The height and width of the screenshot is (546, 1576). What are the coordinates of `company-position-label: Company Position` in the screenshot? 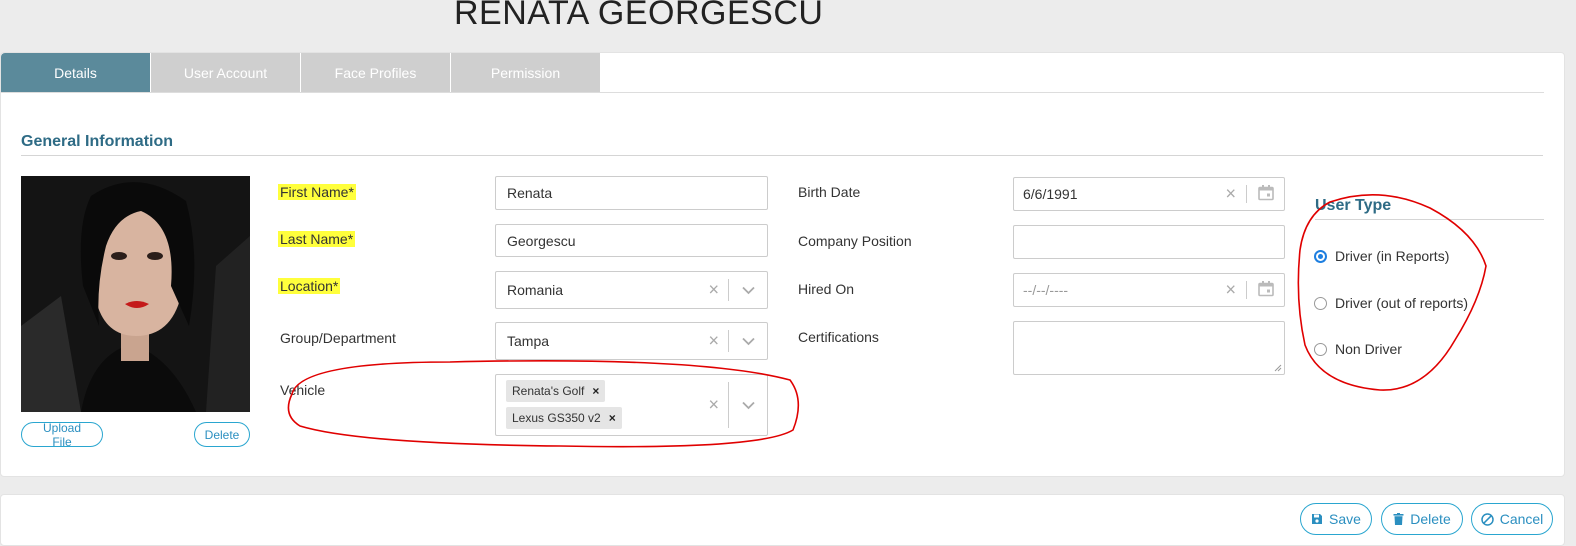 It's located at (855, 241).